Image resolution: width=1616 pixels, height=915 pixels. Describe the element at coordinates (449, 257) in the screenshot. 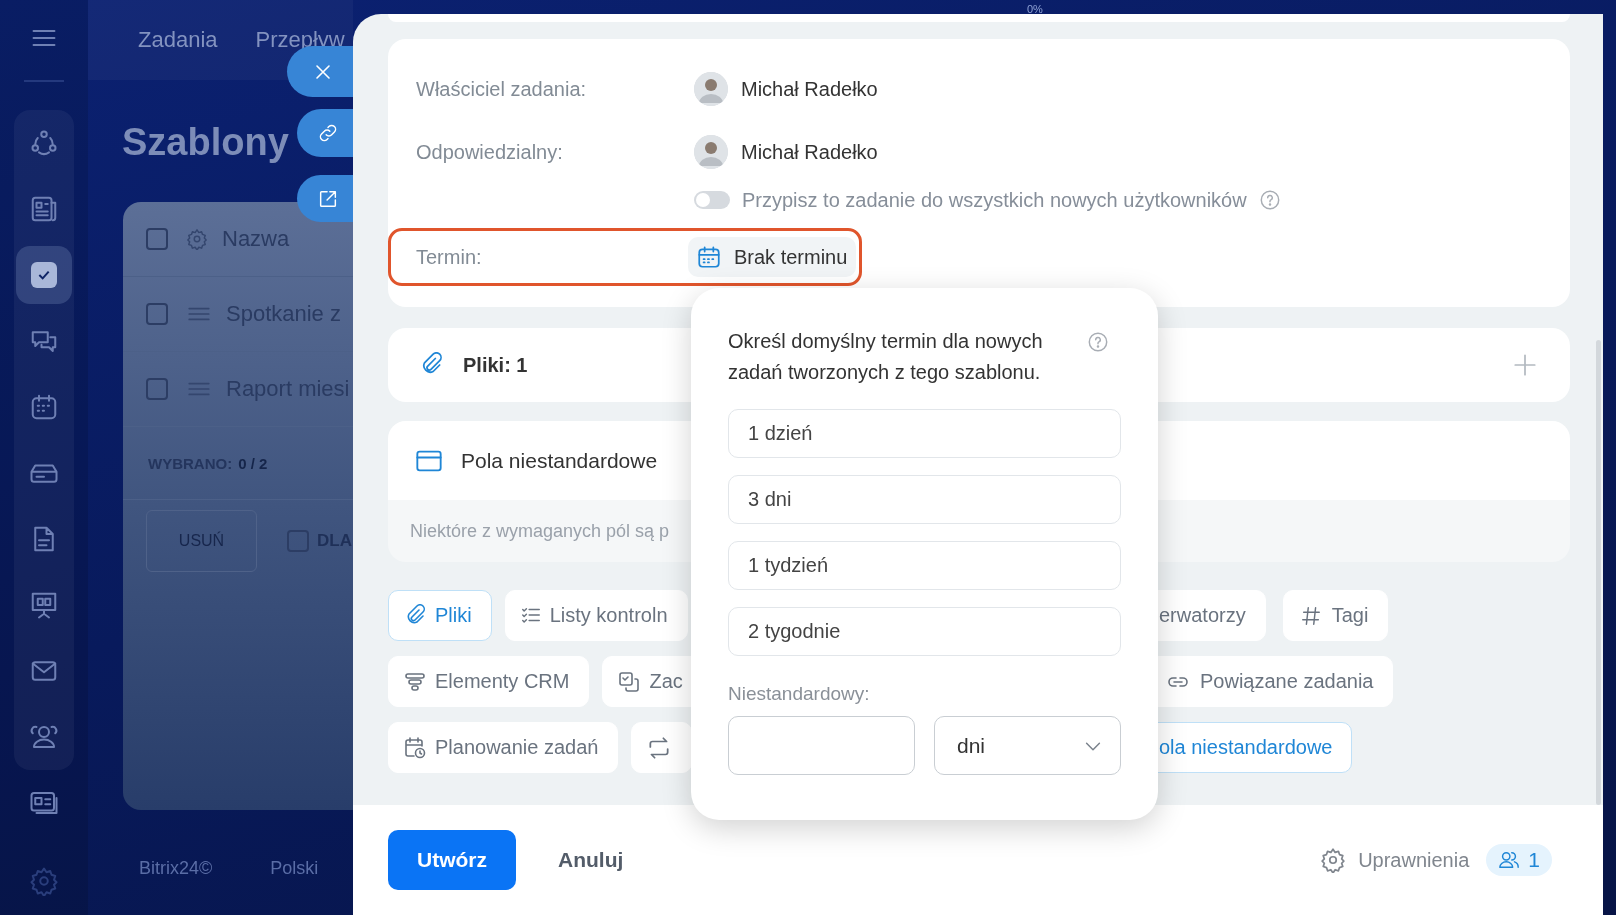

I see `field-label: Termin:` at that location.